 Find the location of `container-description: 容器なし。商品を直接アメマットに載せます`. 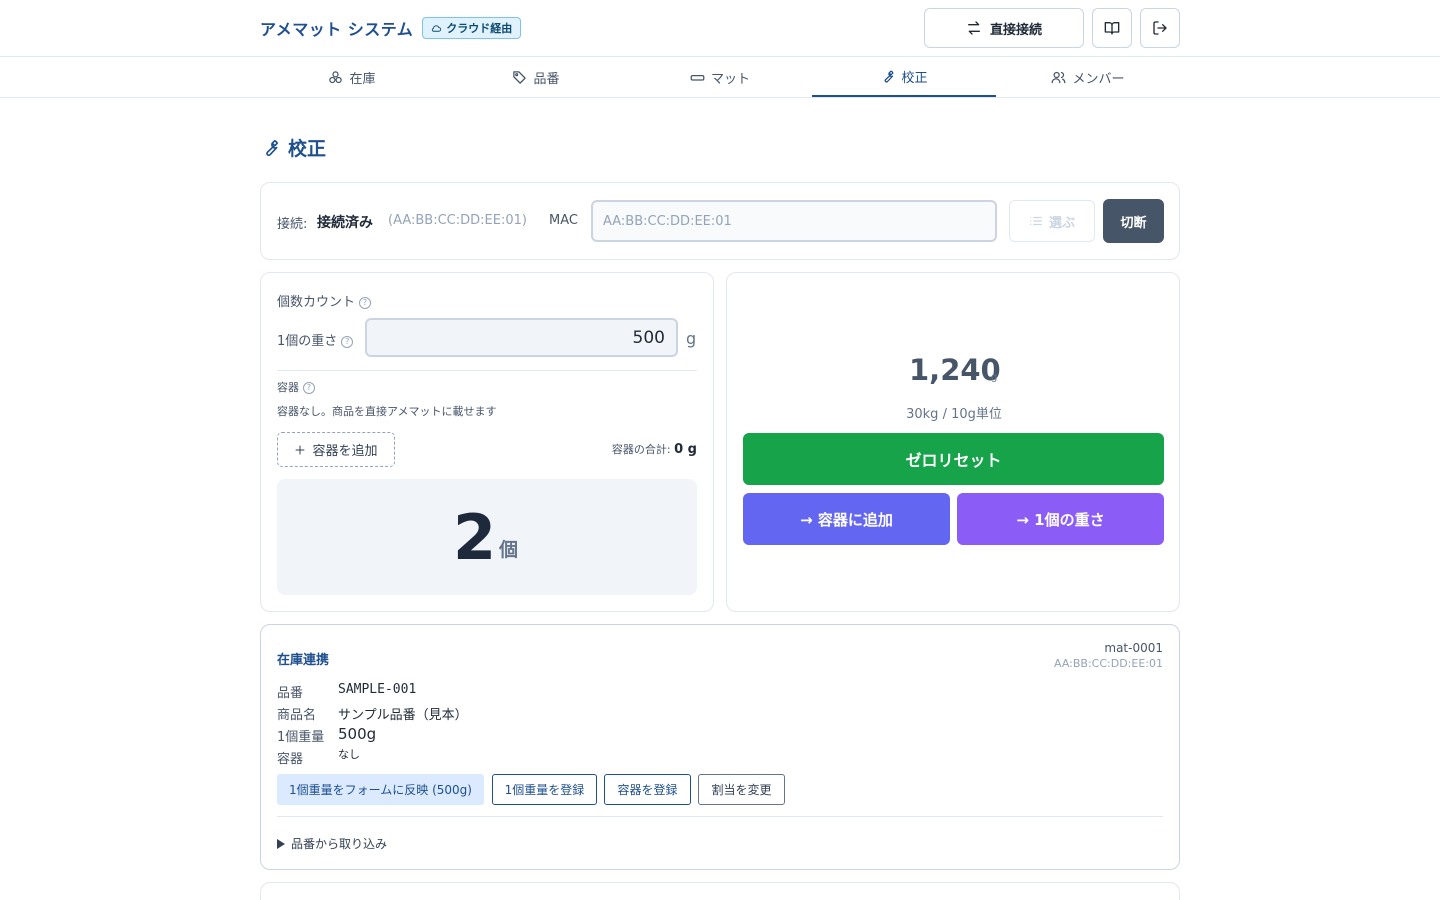

container-description: 容器なし。商品を直接アメマットに載せます is located at coordinates (387, 411).